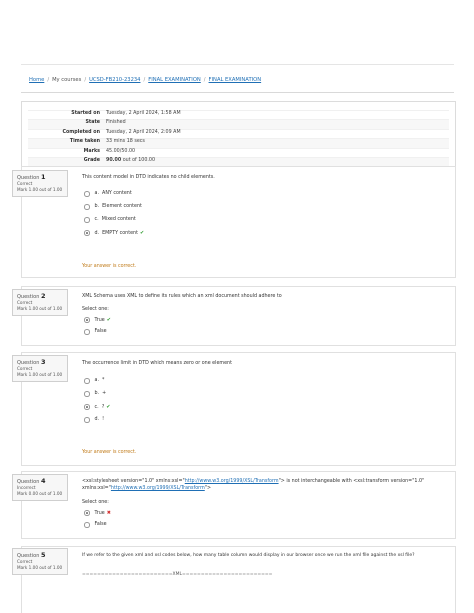 The height and width of the screenshot is (613, 474). Describe the element at coordinates (116, 123) in the screenshot. I see `summary-value: Finished` at that location.